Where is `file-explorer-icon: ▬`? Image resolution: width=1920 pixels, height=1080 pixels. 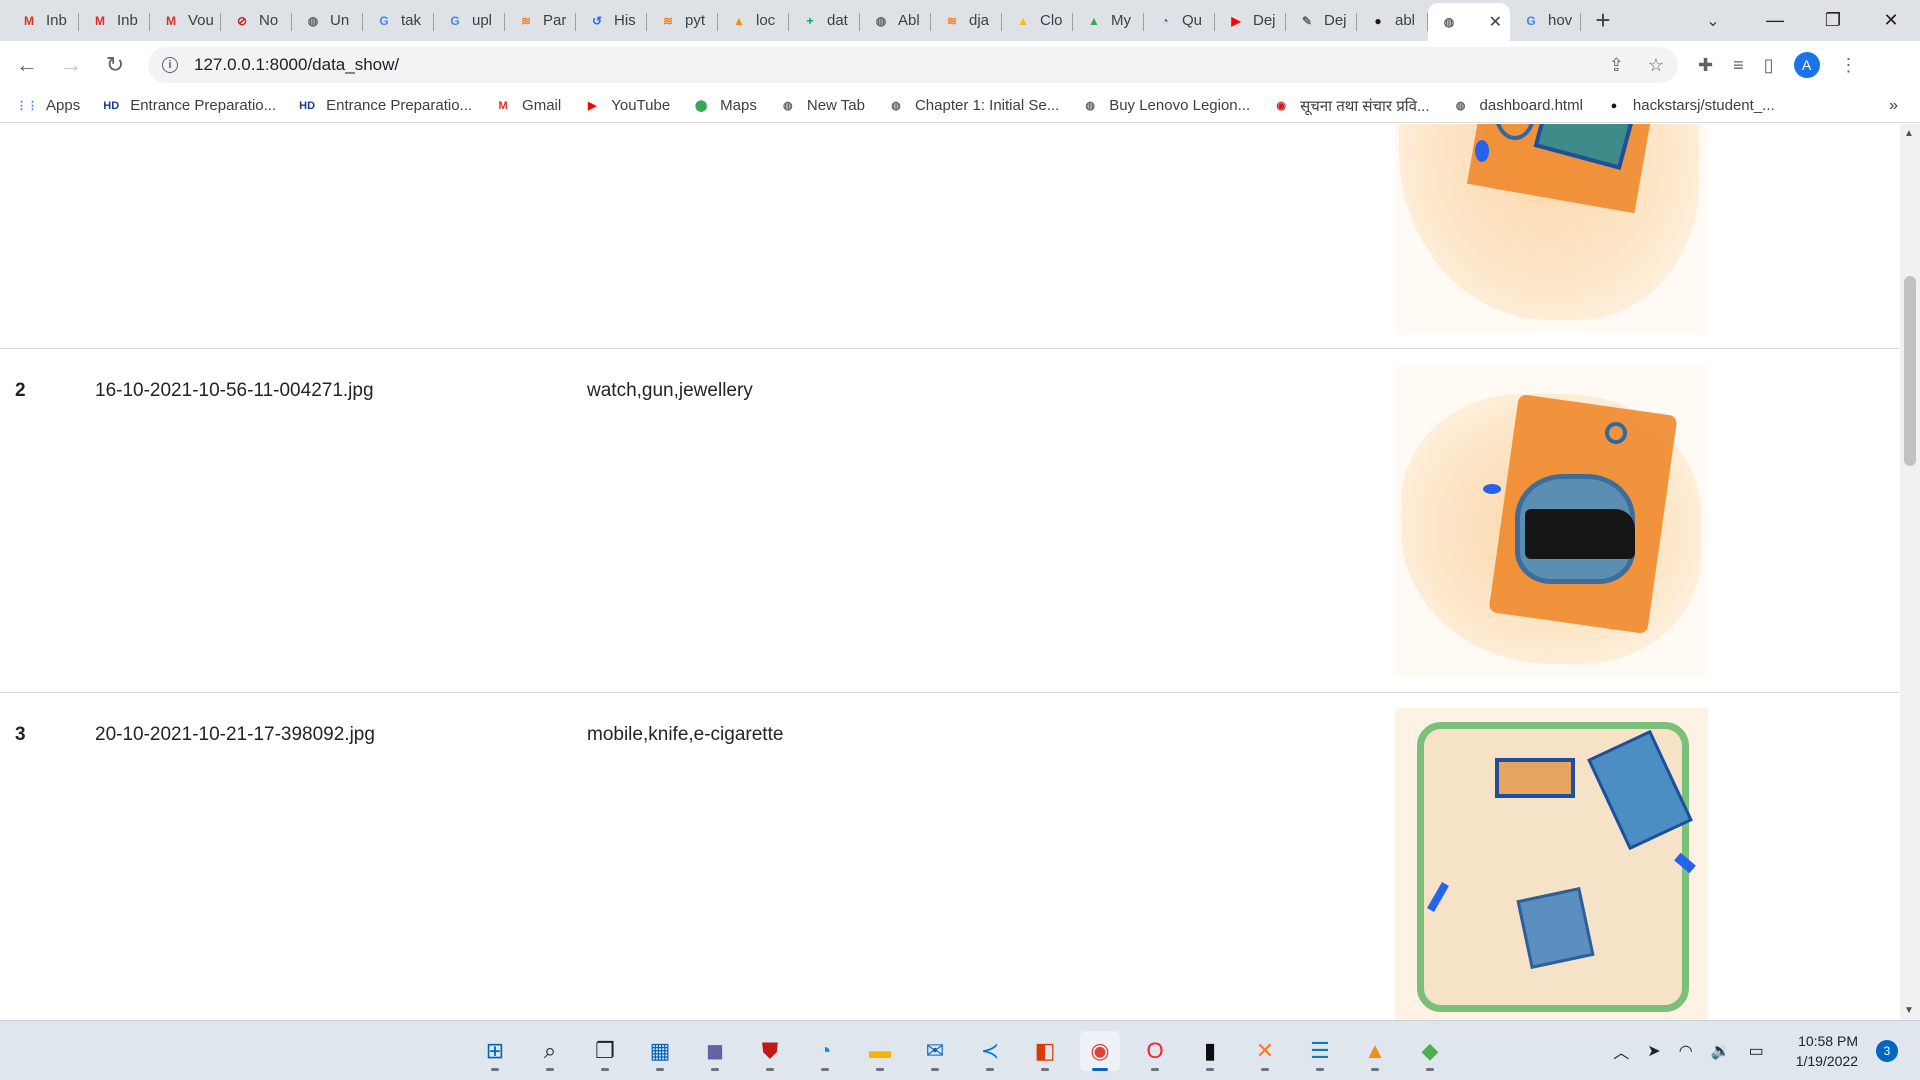 file-explorer-icon: ▬ is located at coordinates (880, 1051).